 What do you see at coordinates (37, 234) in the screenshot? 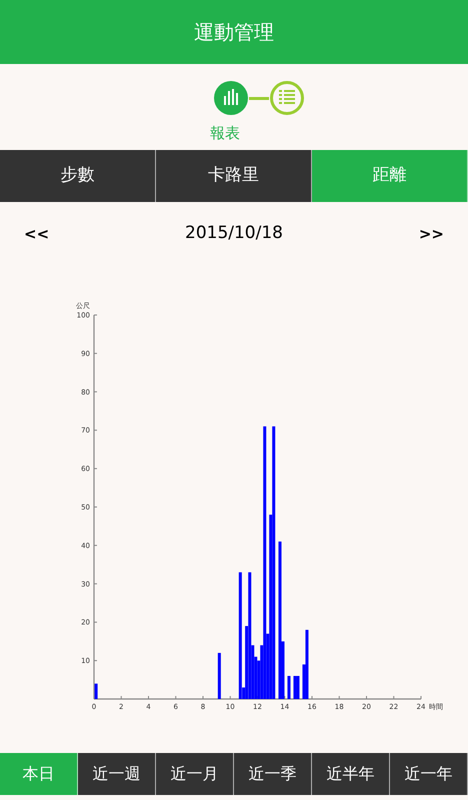
I see `previous-day-button: <<` at bounding box center [37, 234].